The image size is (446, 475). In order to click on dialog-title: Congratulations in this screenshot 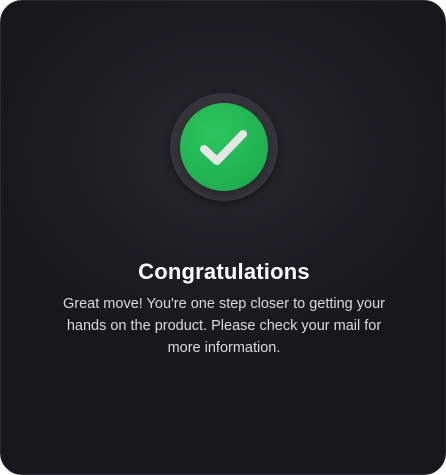, I will do `click(224, 271)`.